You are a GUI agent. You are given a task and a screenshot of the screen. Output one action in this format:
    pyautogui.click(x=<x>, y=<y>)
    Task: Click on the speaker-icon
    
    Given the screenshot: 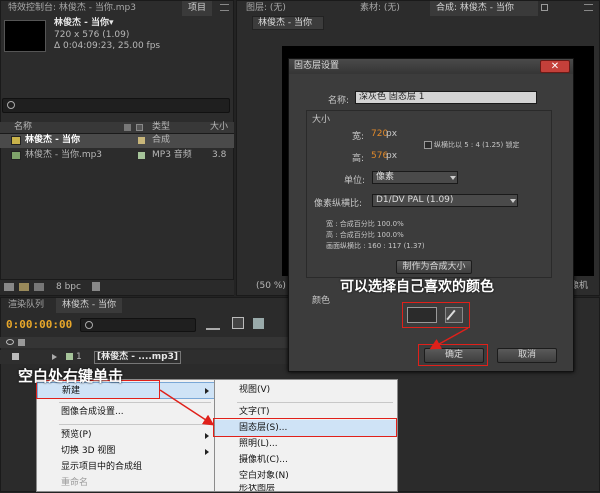 What is the action you would take?
    pyautogui.click(x=15, y=356)
    